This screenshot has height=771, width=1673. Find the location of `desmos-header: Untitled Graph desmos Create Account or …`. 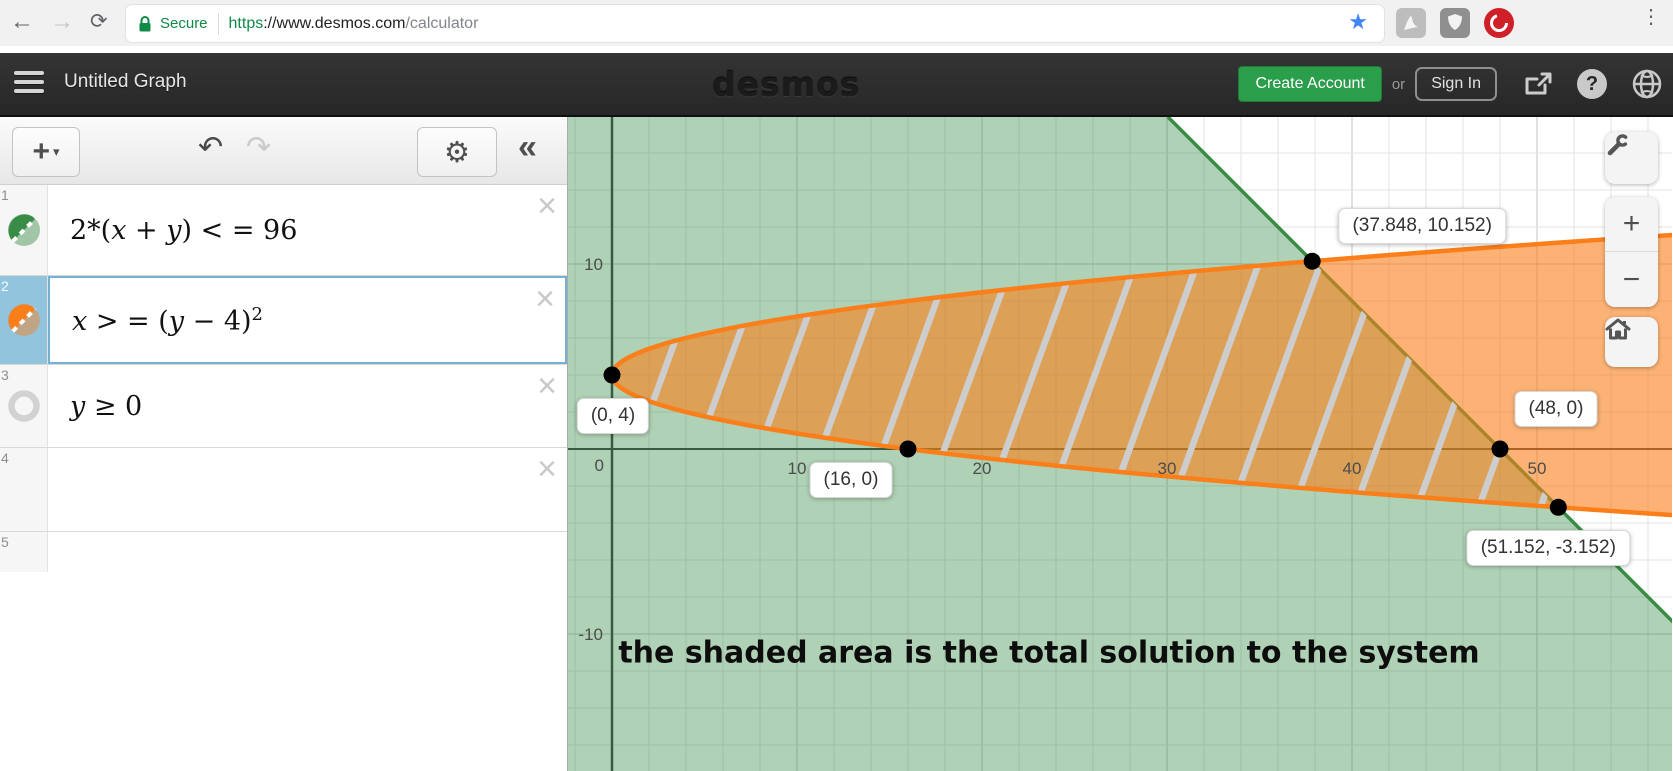

desmos-header: Untitled Graph desmos Create Account or … is located at coordinates (836, 85).